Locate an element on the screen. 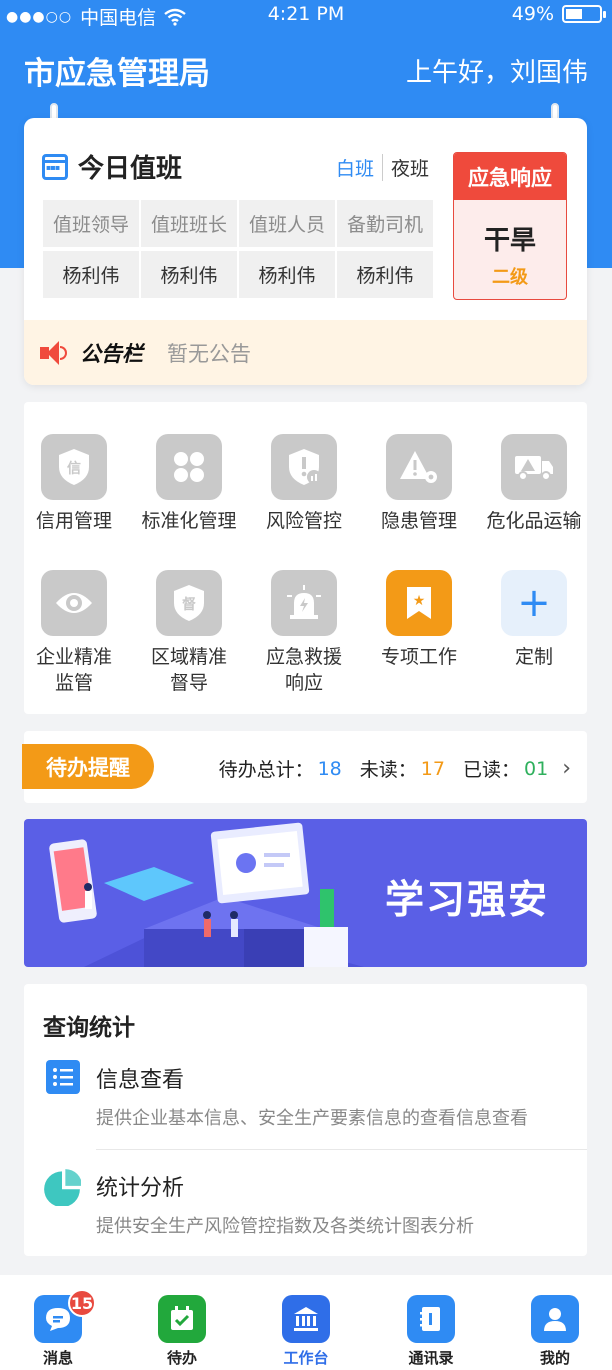 This screenshot has width=612, height=1370. app-hazmat-transport: 危化品运输 is located at coordinates (534, 484).